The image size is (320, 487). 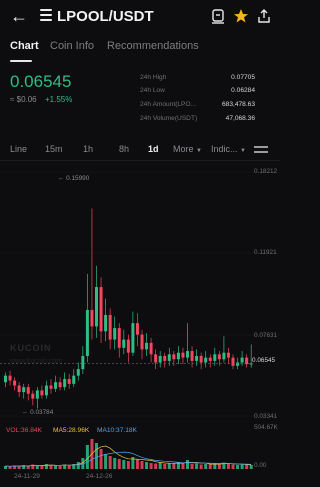 What do you see at coordinates (78, 178) in the screenshot?
I see `high-marker-value: 0.15990` at bounding box center [78, 178].